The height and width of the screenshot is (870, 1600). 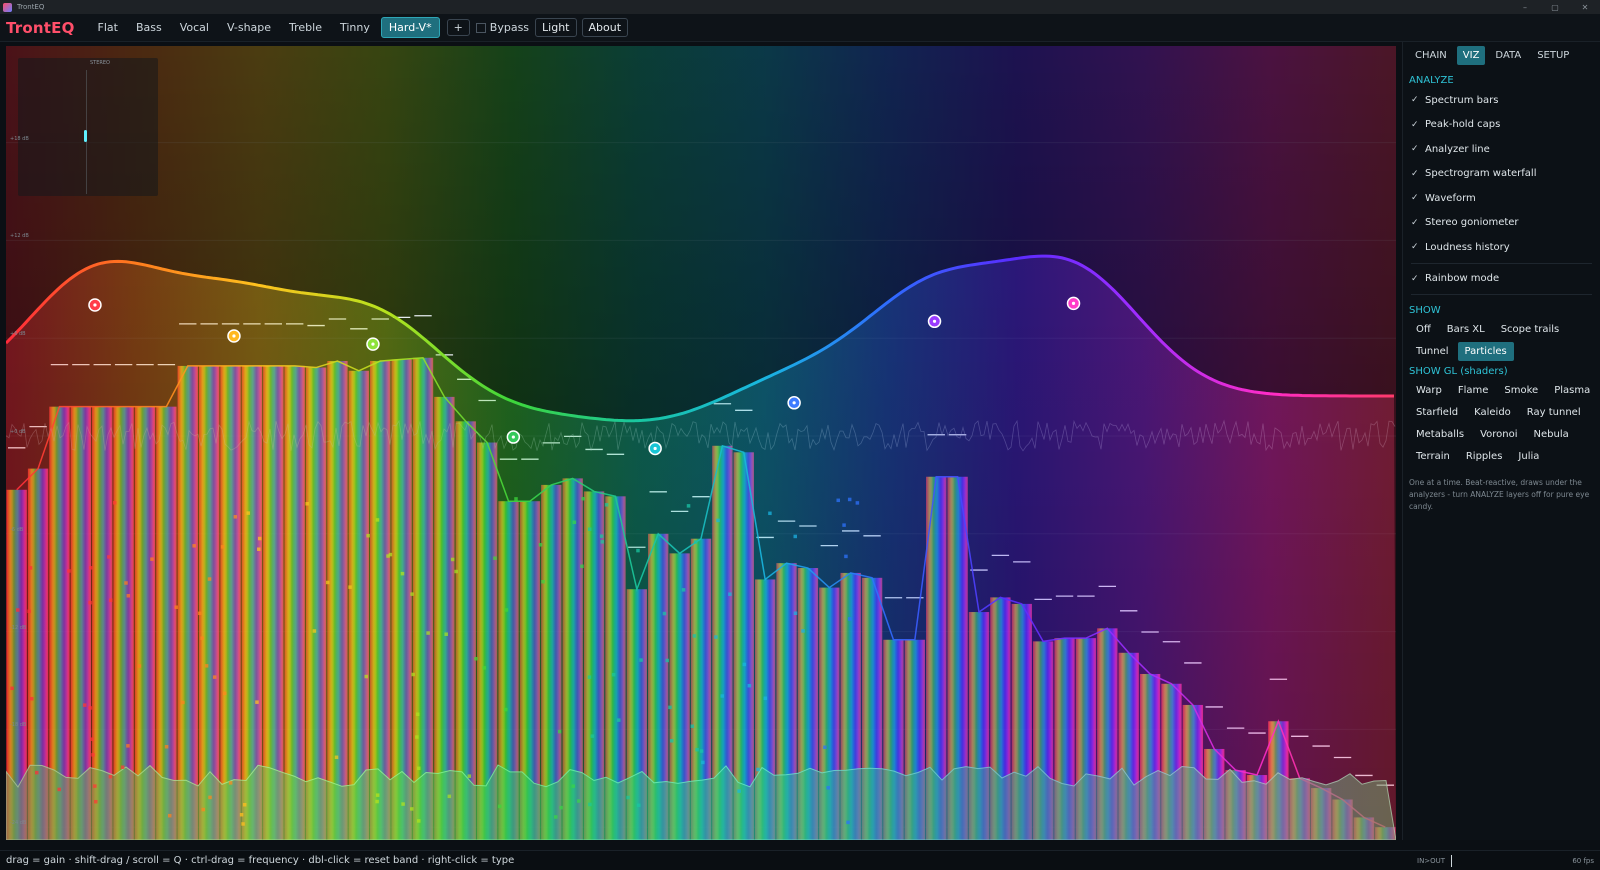 What do you see at coordinates (605, 27) in the screenshot?
I see `about-button: About` at bounding box center [605, 27].